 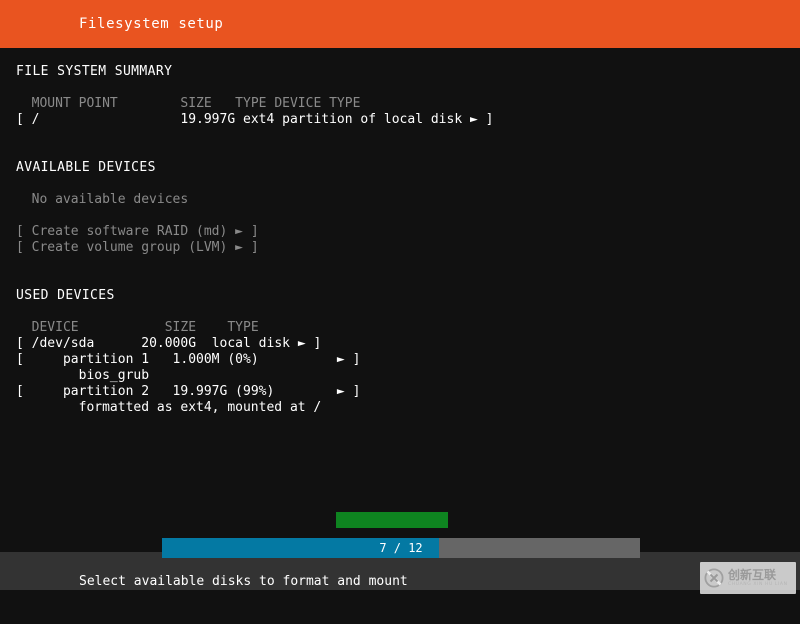 What do you see at coordinates (752, 574) in the screenshot?
I see `watermark-chinese: 创新互联` at bounding box center [752, 574].